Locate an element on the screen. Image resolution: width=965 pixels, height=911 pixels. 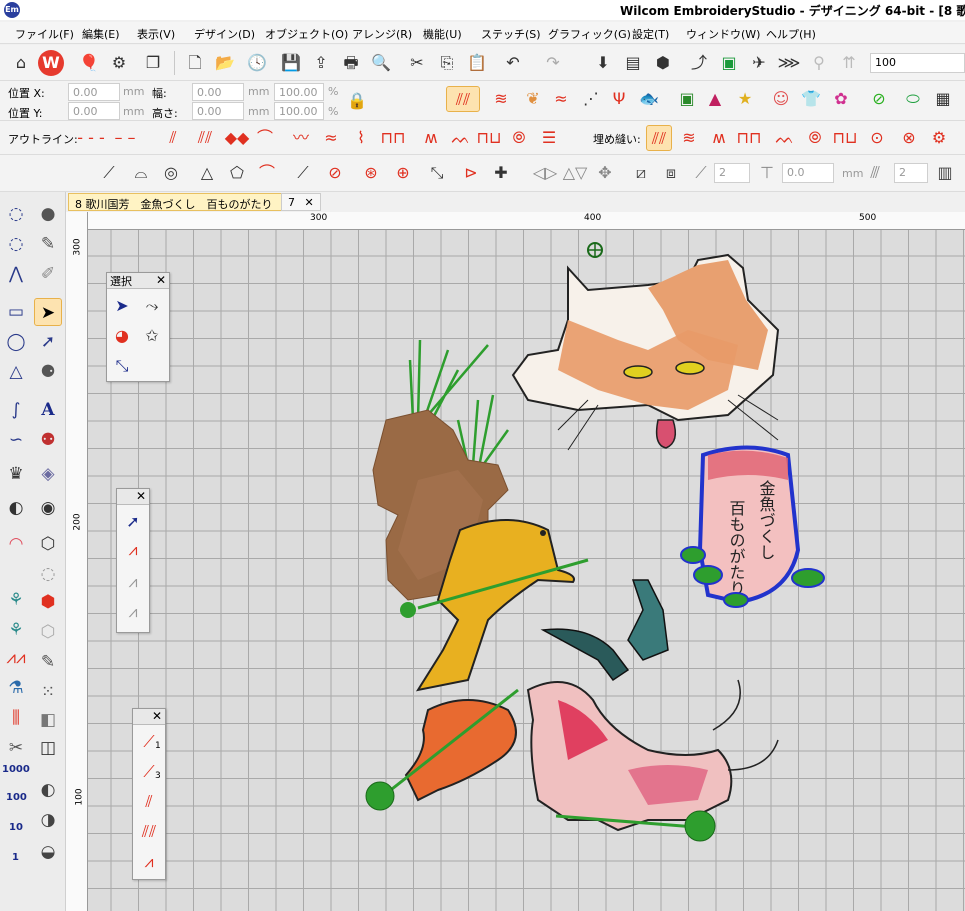
embroidery-face-icon: ☺ is located at coordinates (781, 99).